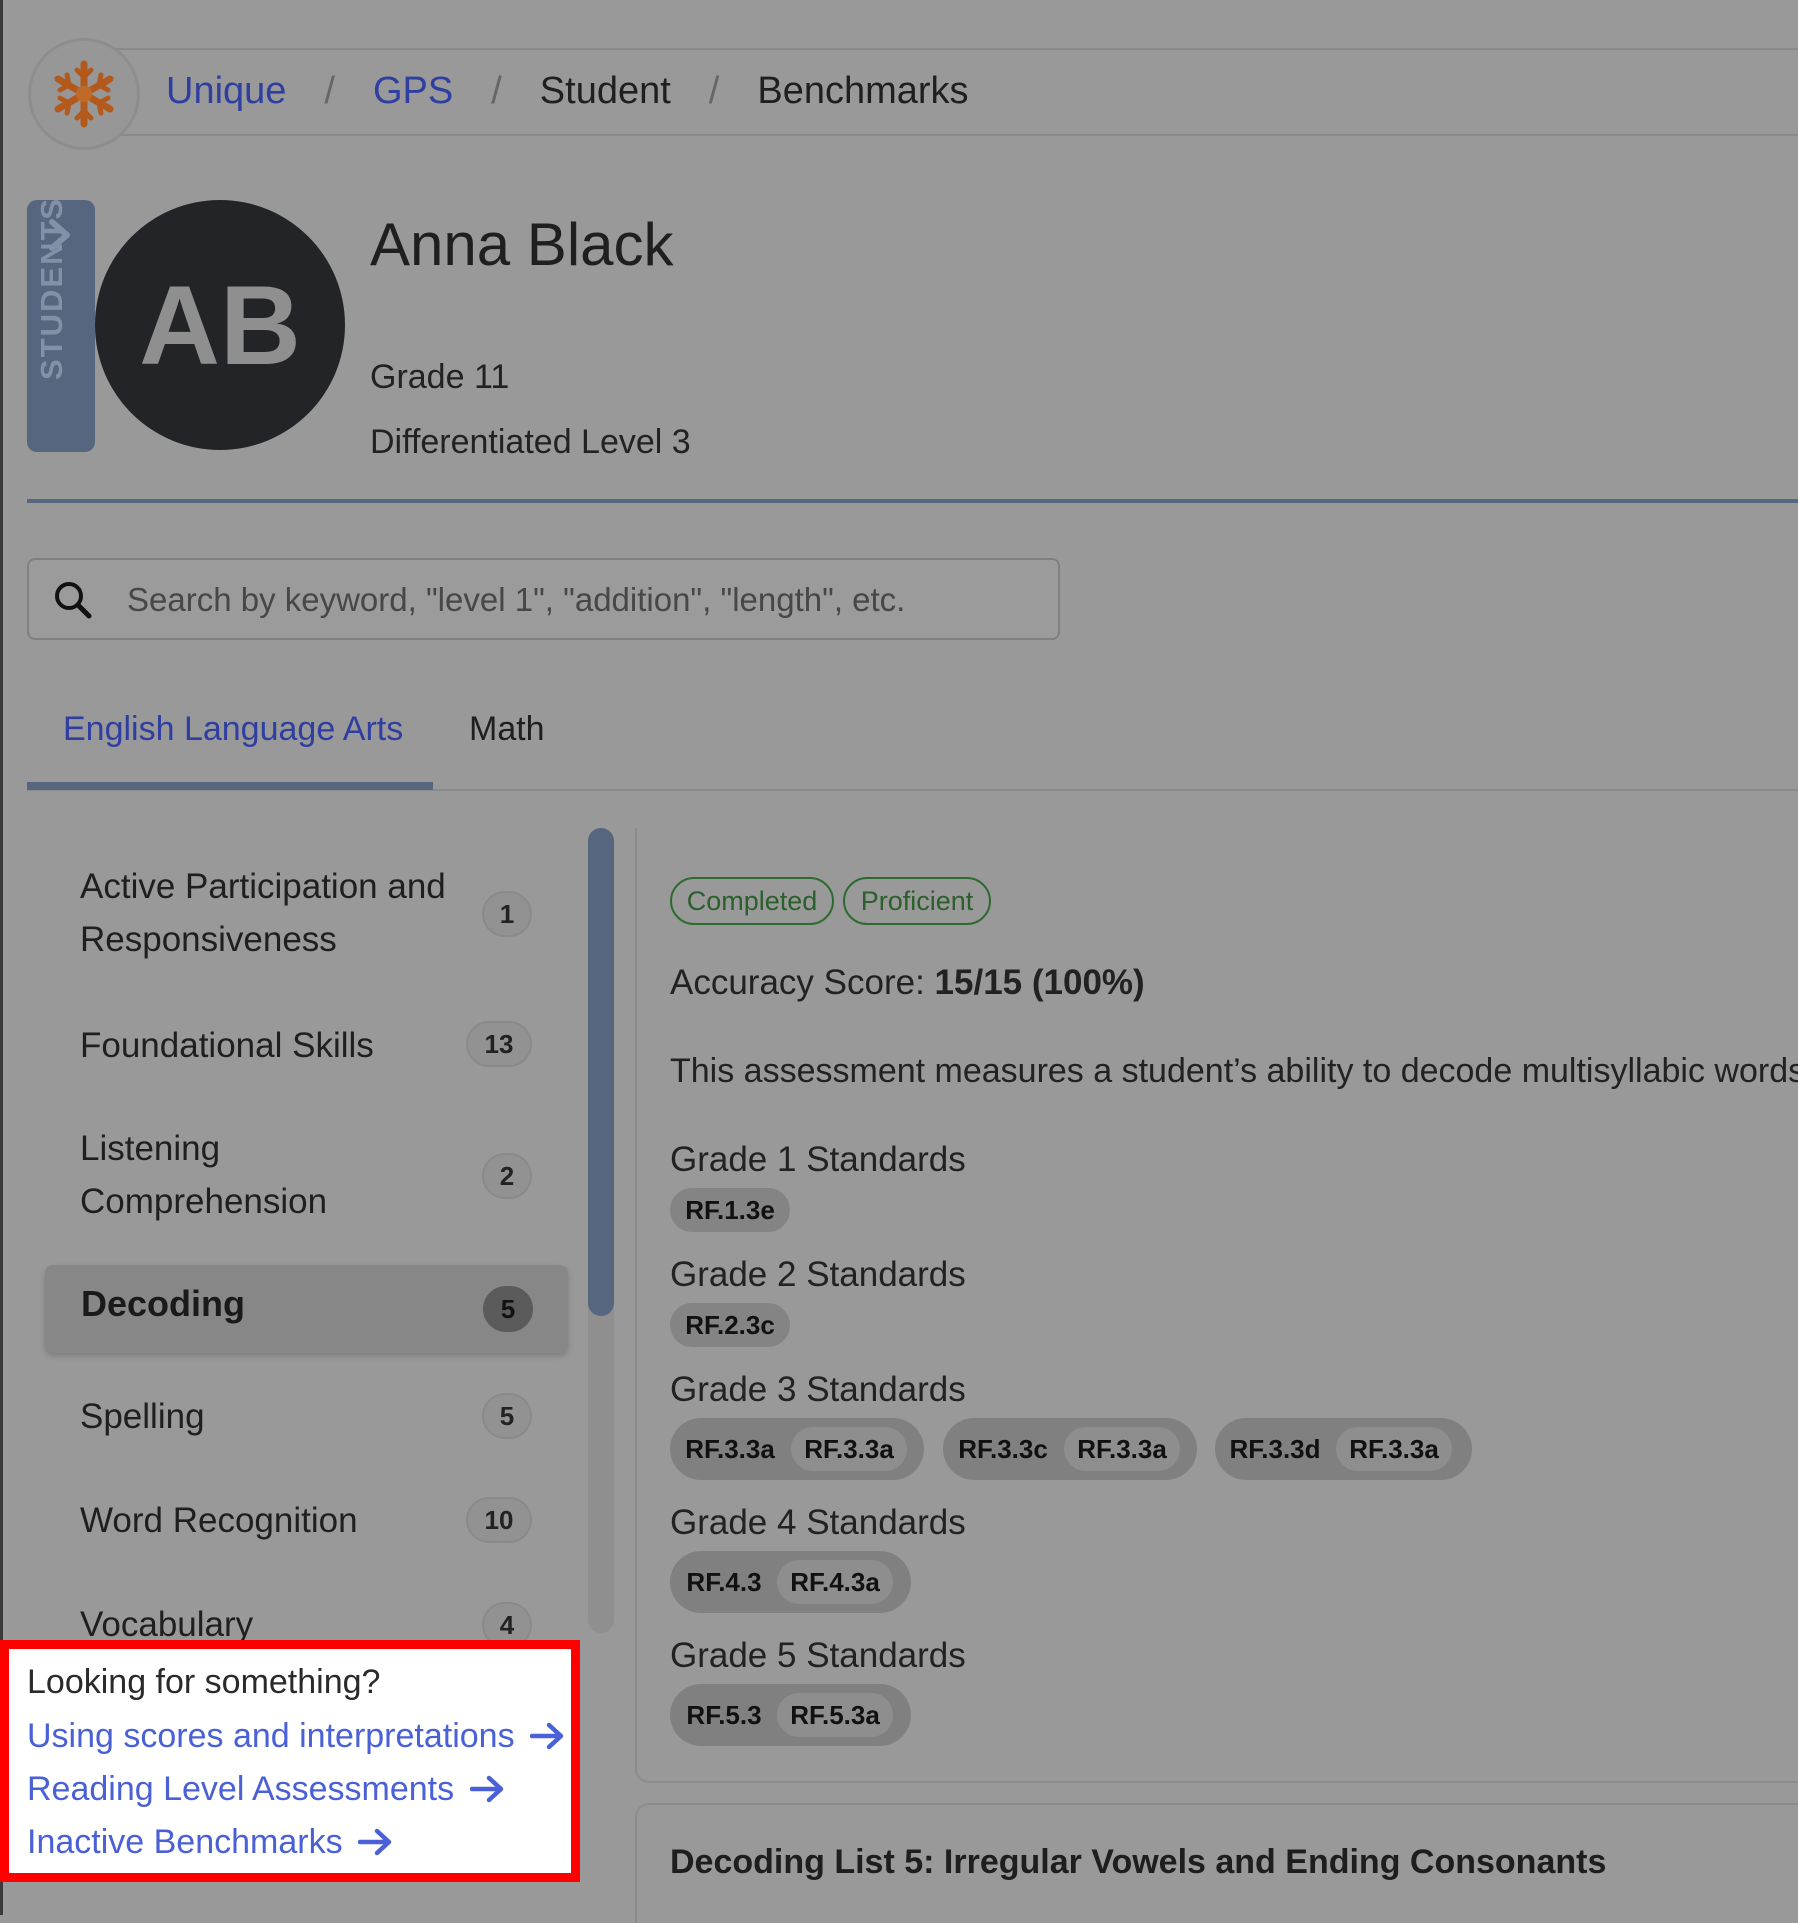 The height and width of the screenshot is (1923, 1798). Describe the element at coordinates (263, 913) in the screenshot. I see `category-item-active-participation: Active Participation and Responsiveness` at that location.